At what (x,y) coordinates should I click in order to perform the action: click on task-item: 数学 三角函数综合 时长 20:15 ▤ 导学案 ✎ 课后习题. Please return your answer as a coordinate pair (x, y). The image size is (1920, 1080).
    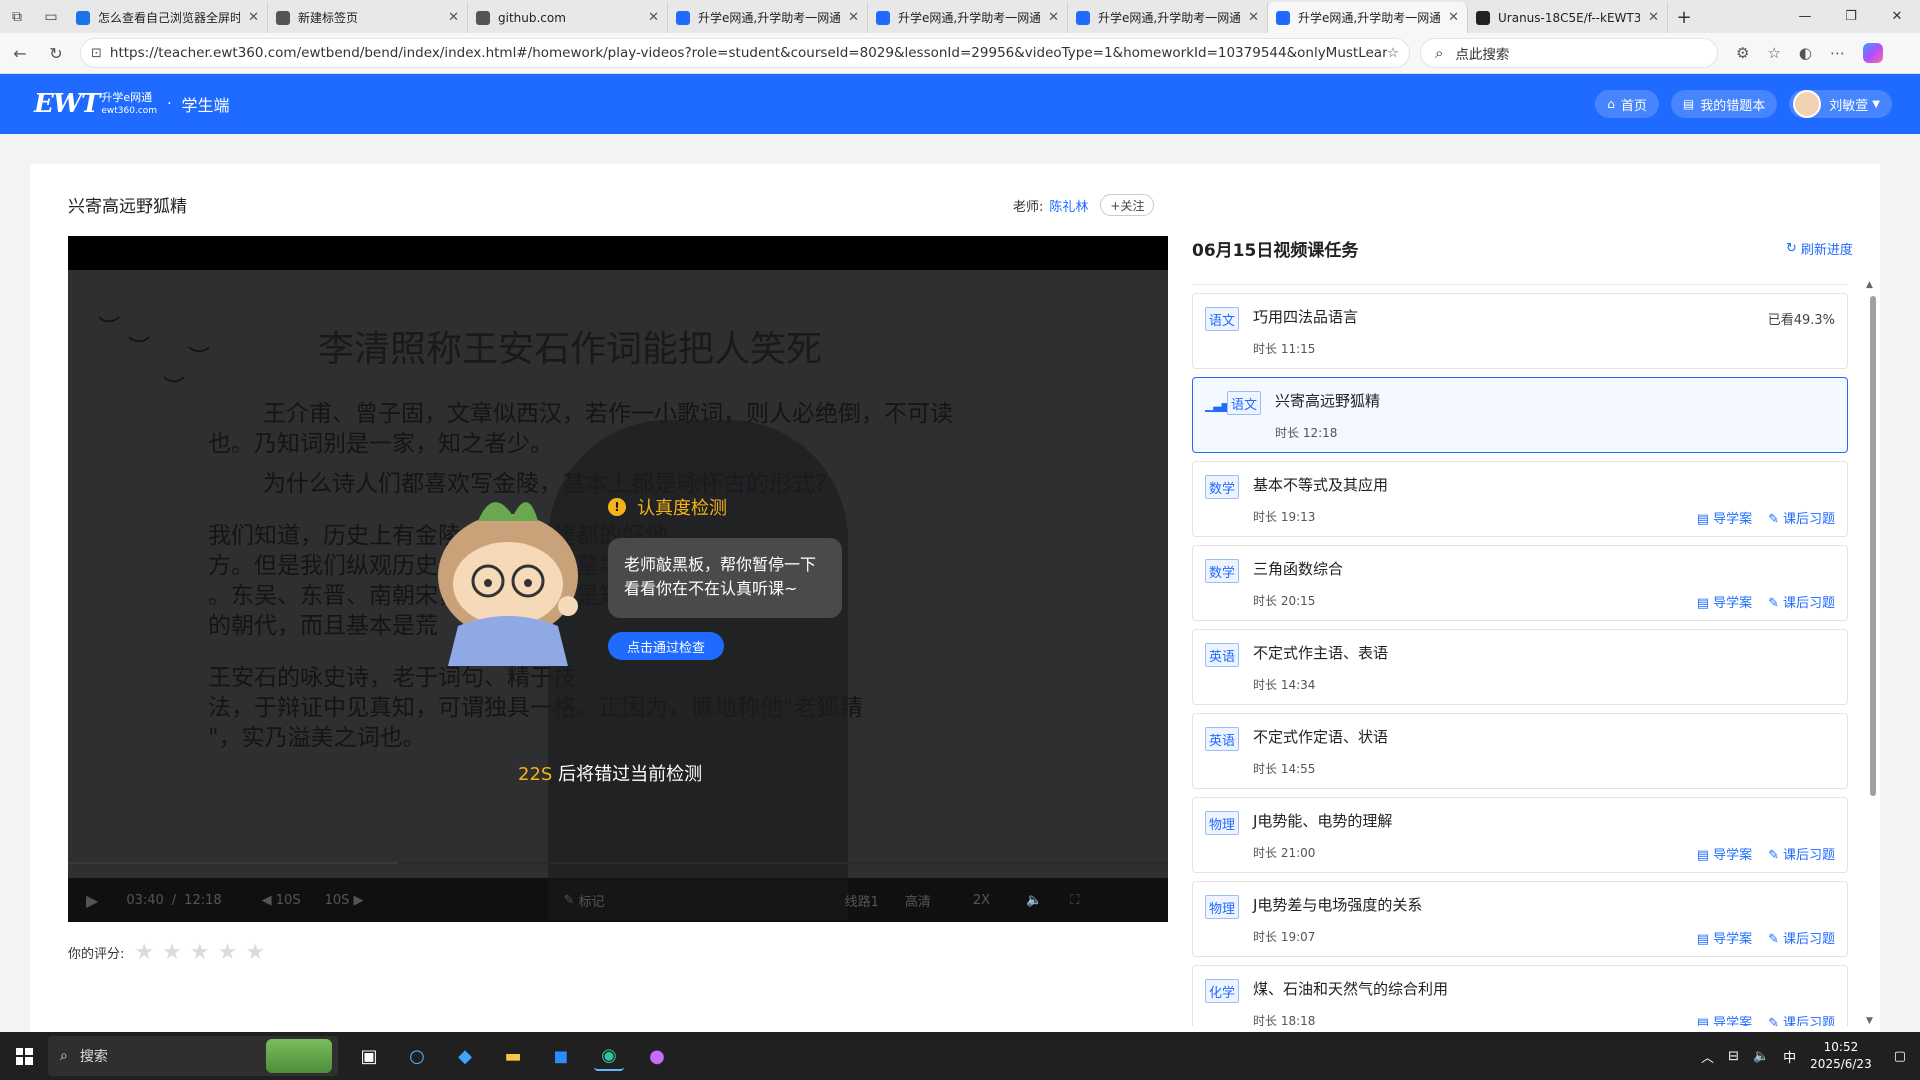
    Looking at the image, I should click on (1520, 583).